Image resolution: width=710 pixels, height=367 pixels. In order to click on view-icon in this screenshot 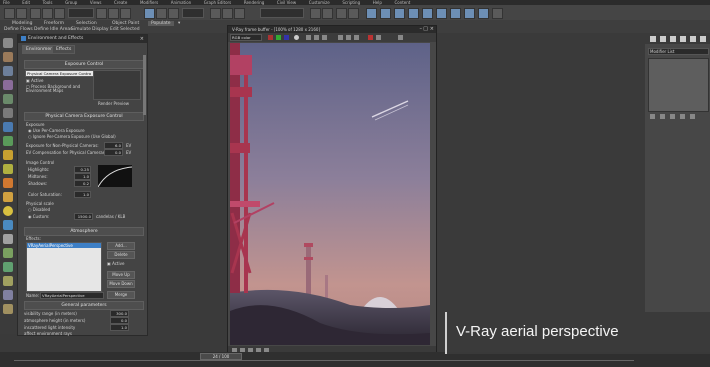, I will do `click(8, 71)`.